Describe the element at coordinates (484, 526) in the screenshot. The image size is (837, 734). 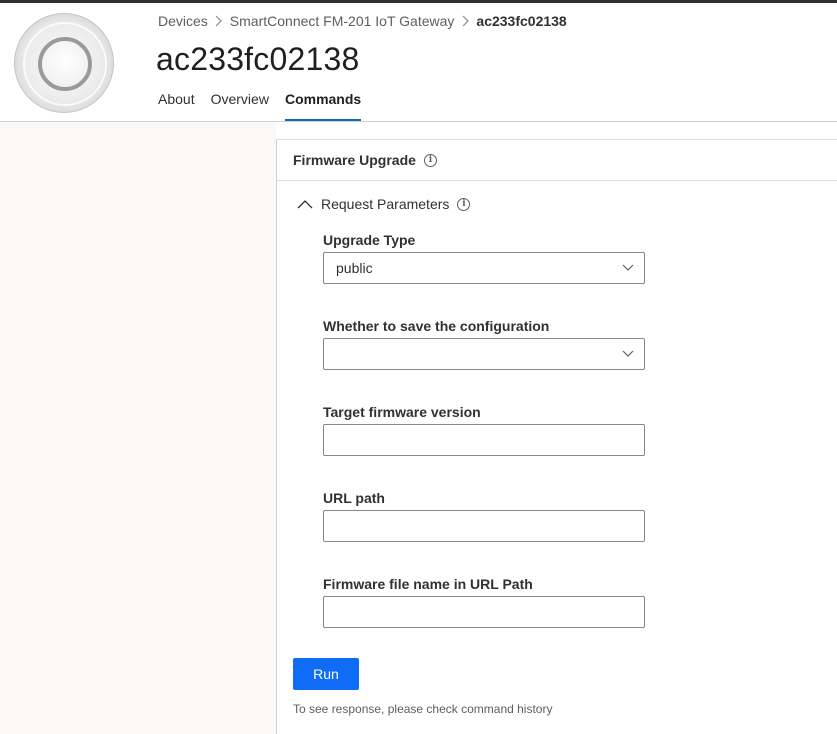
I see `url-path-input` at that location.